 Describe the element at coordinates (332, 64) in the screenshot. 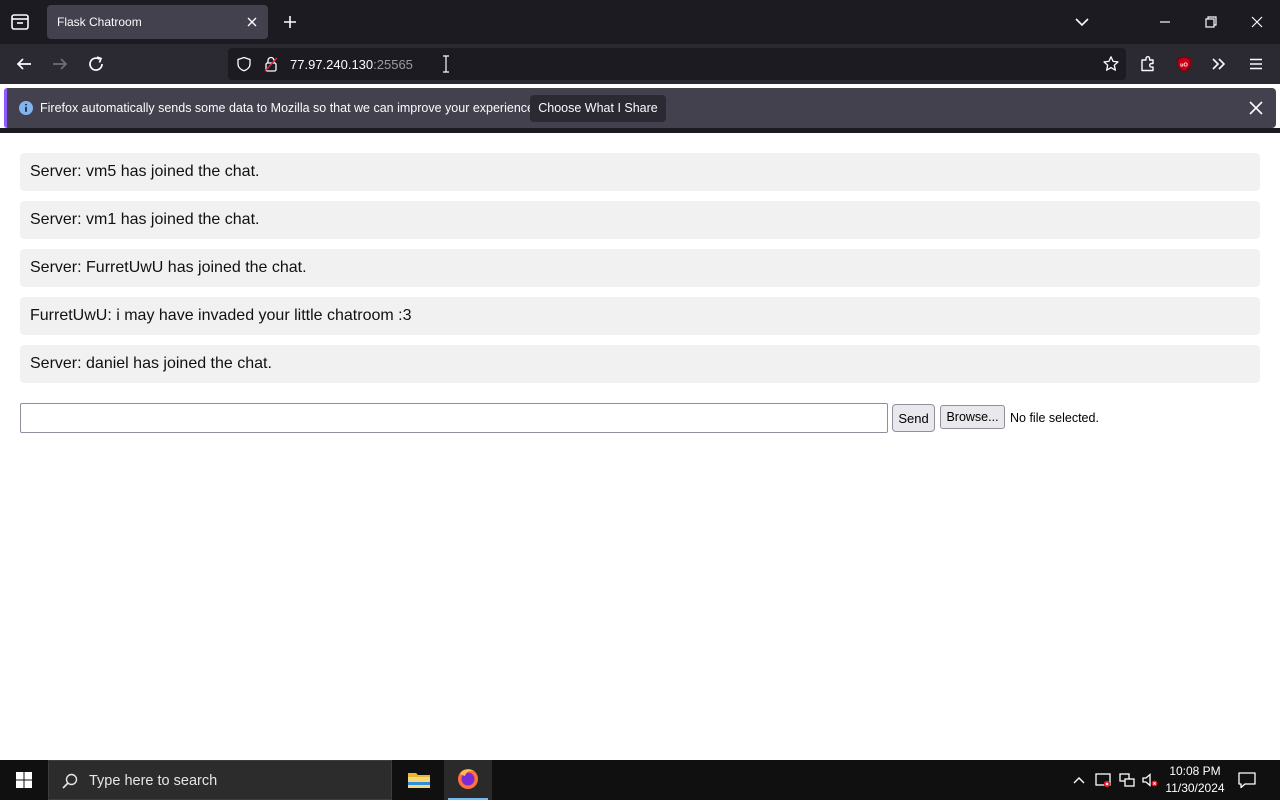

I see `url-host: 77.97.240.130` at that location.